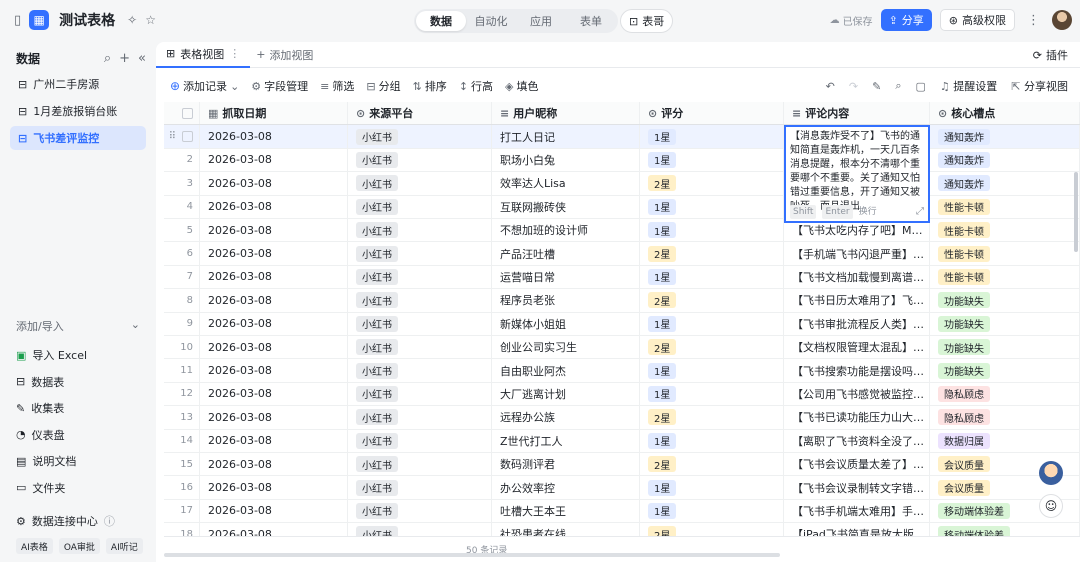 This screenshot has height=562, width=1080. I want to click on sidebar-item-table-2: ⊟ 1月差旅报销台账, so click(78, 111).